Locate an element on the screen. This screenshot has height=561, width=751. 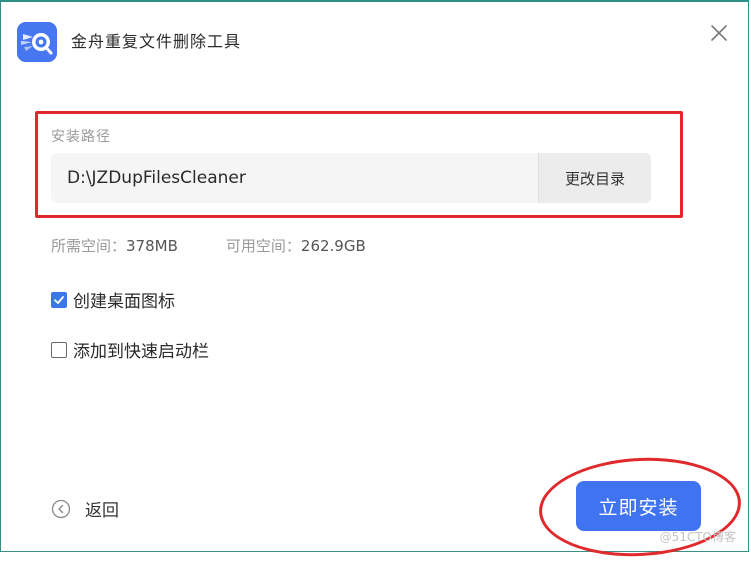
back-label: 返回 is located at coordinates (102, 511).